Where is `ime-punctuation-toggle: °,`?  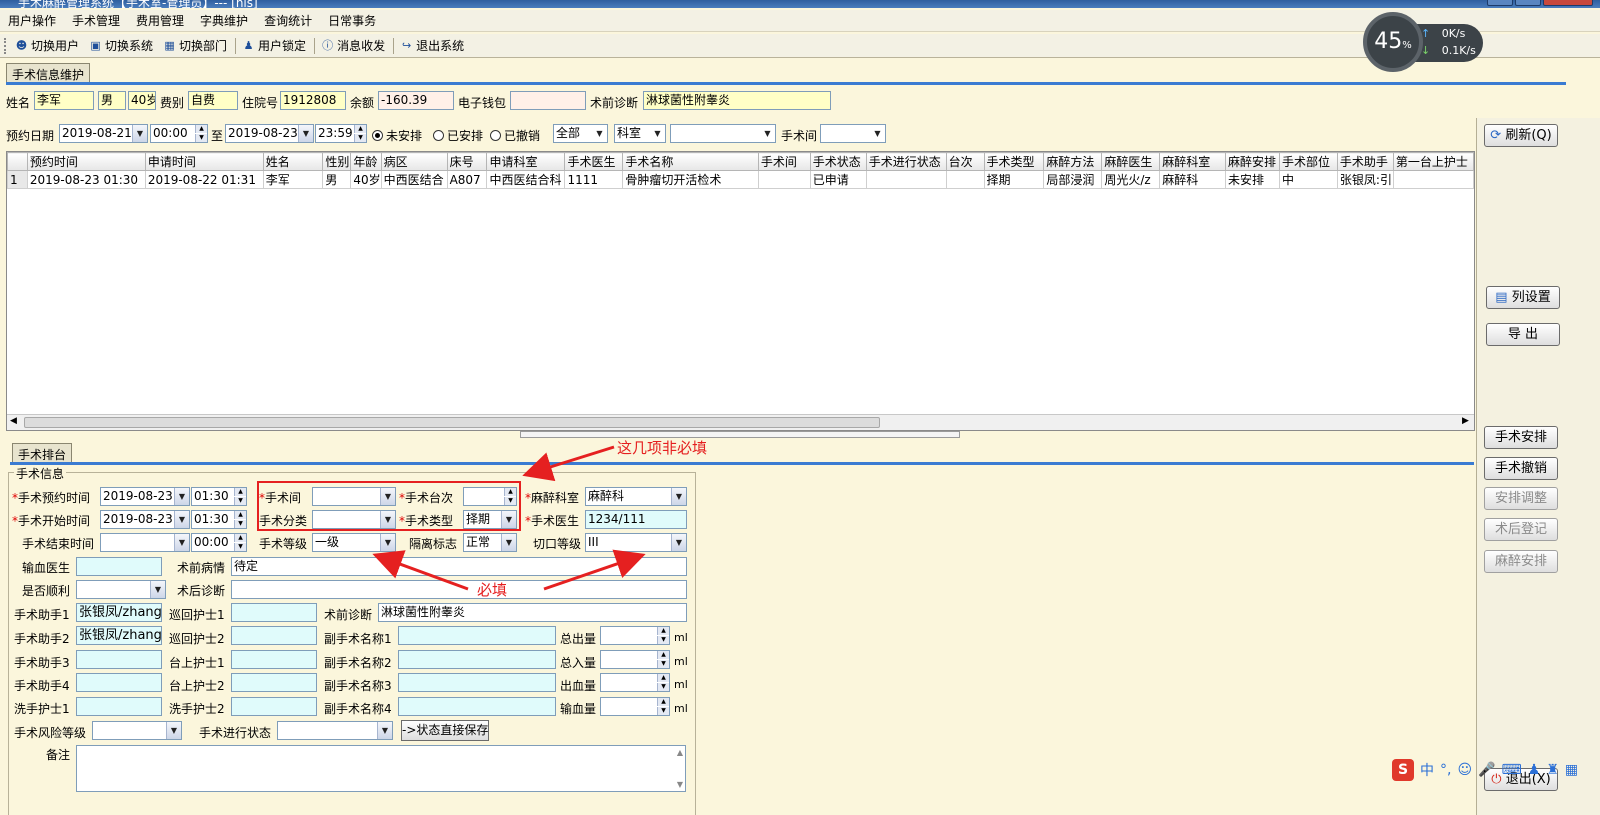
ime-punctuation-toggle: °, is located at coordinates (1445, 770).